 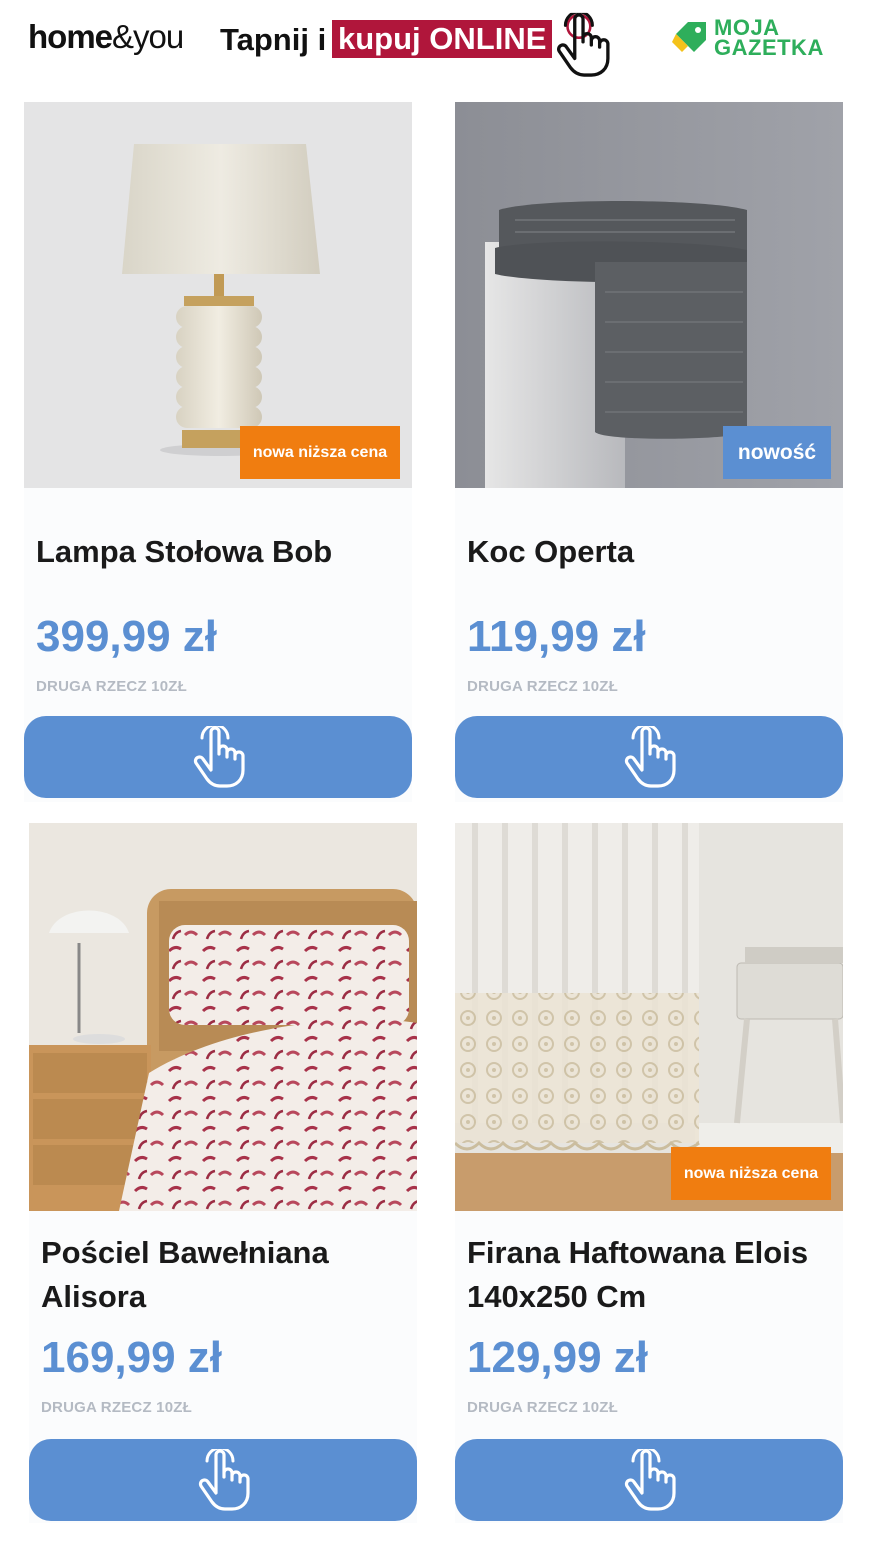 What do you see at coordinates (551, 551) in the screenshot?
I see `product-title-line: Koc Operta` at bounding box center [551, 551].